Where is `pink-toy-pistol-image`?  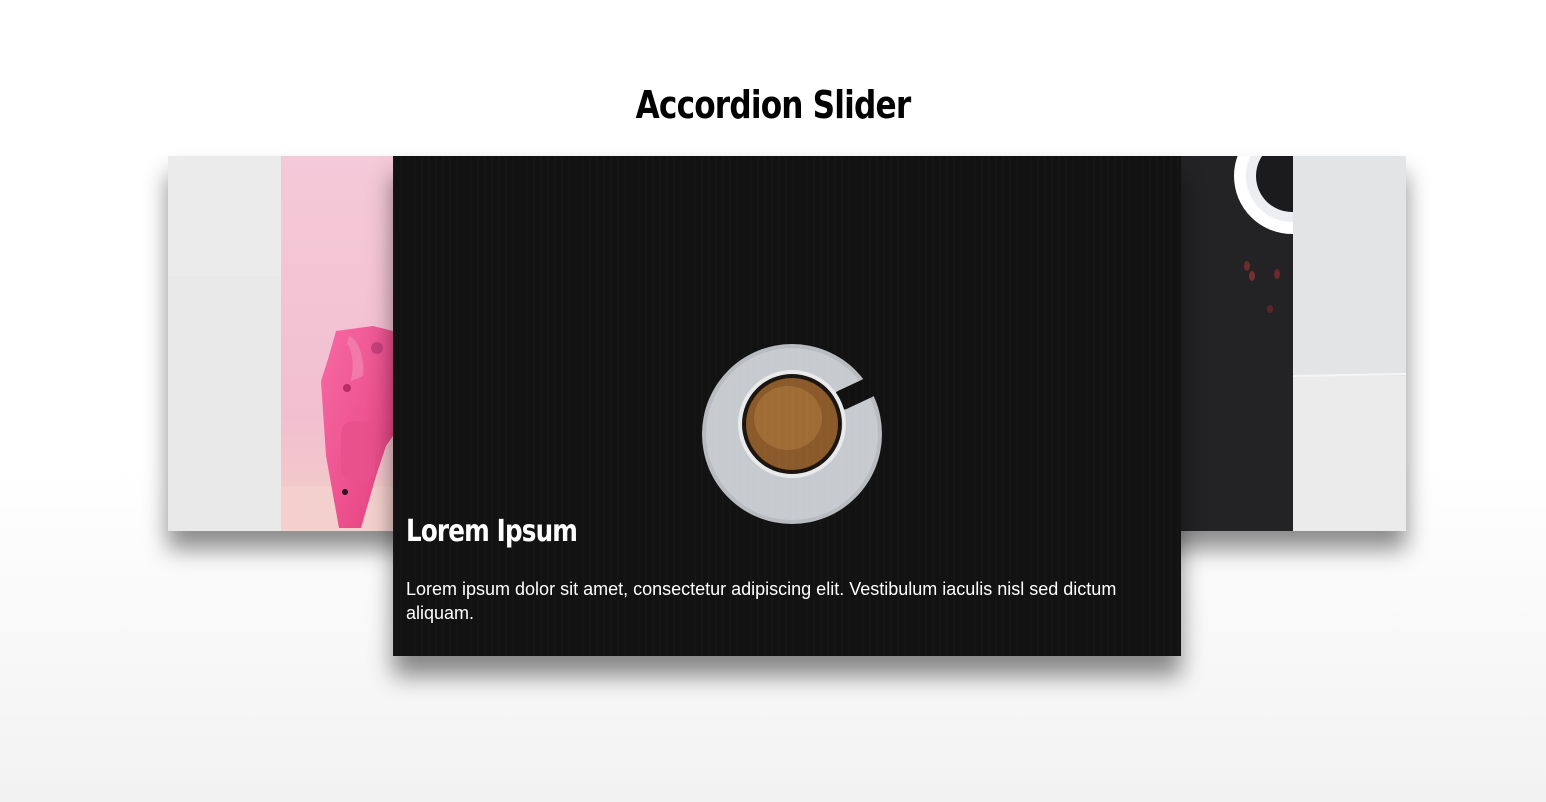 pink-toy-pistol-image is located at coordinates (337, 343).